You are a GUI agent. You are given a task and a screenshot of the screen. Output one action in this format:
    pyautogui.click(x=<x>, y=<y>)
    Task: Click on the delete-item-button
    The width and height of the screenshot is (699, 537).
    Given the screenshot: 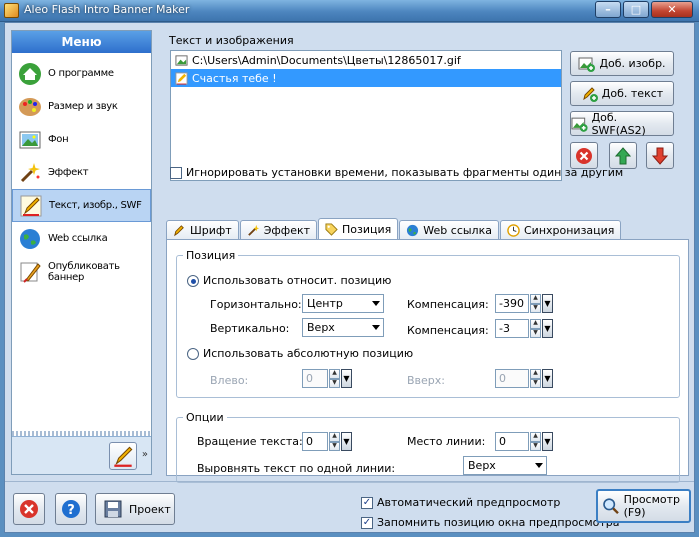 What is the action you would take?
    pyautogui.click(x=584, y=155)
    